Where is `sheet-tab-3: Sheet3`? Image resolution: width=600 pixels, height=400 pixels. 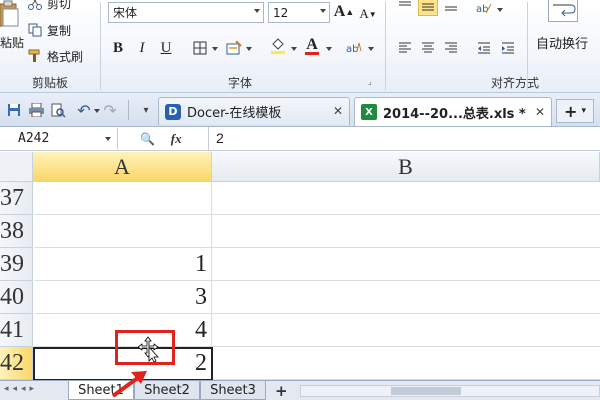
sheet-tab-3: Sheet3 is located at coordinates (233, 390).